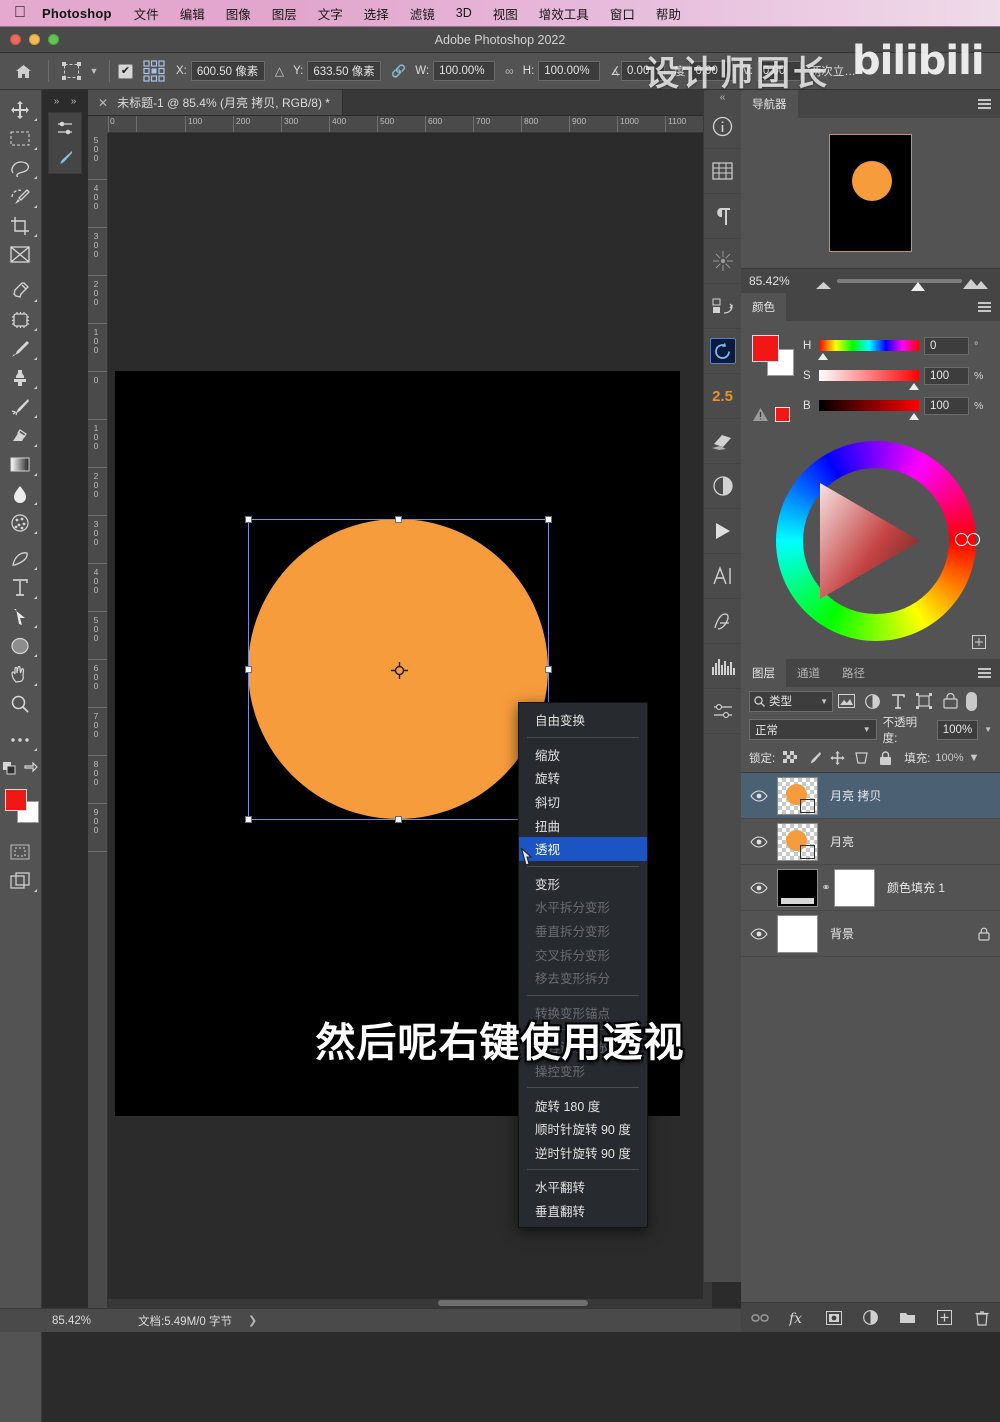 Image resolution: width=1000 pixels, height=1422 pixels. Describe the element at coordinates (722, 576) in the screenshot. I see `dock-character` at that location.